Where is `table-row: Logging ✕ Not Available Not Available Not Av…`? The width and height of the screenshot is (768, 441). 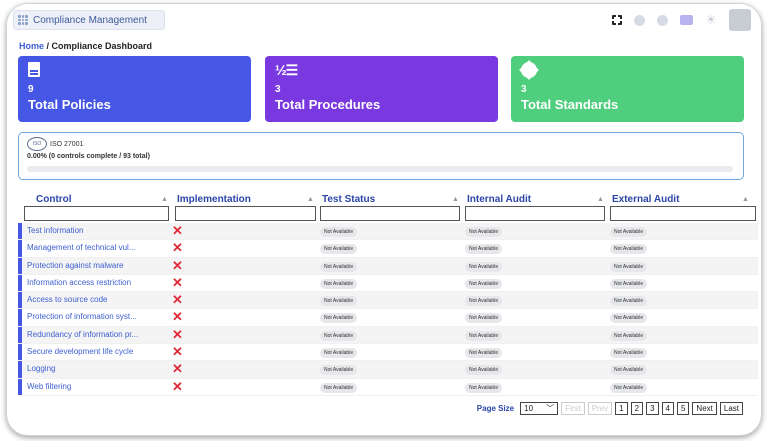
table-row: Logging ✕ Not Available Not Available Not Av… is located at coordinates (388, 370).